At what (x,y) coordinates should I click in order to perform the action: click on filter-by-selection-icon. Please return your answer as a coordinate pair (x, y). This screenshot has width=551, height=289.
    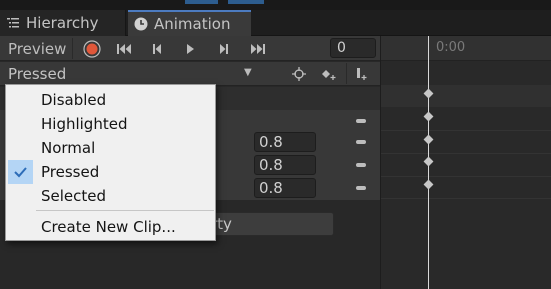
    Looking at the image, I should click on (299, 73).